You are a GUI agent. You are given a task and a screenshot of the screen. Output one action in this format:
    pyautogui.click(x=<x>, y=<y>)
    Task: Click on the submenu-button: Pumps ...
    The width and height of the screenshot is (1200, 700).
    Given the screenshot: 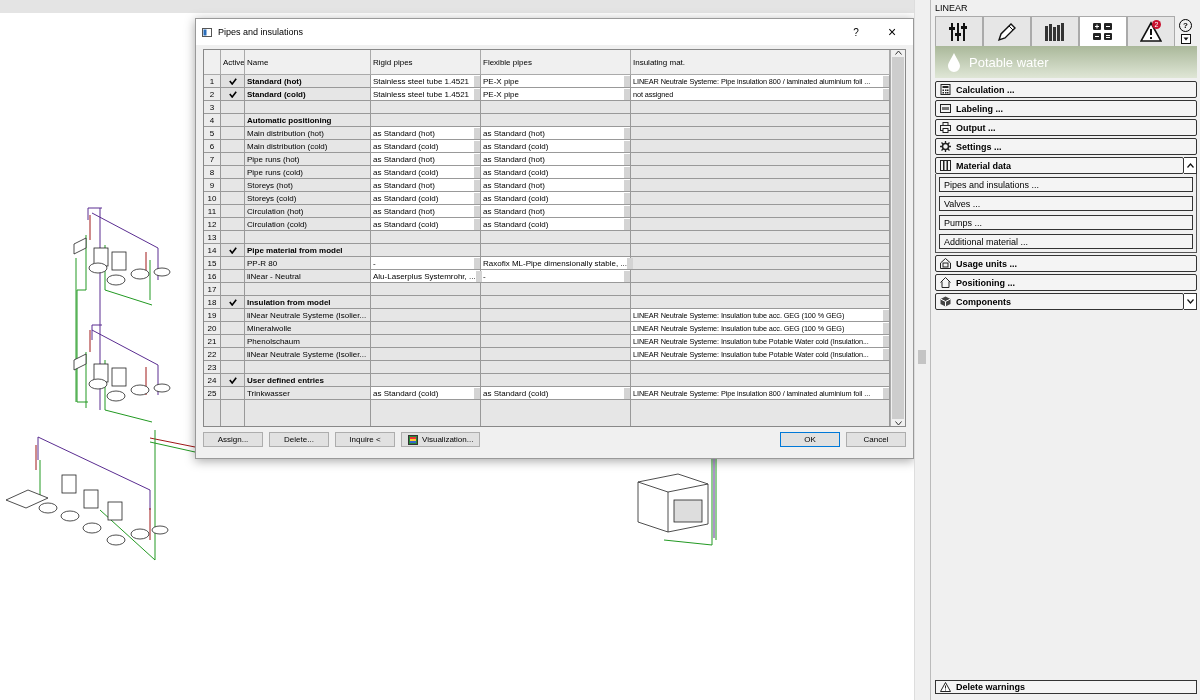 What is the action you would take?
    pyautogui.click(x=1066, y=222)
    